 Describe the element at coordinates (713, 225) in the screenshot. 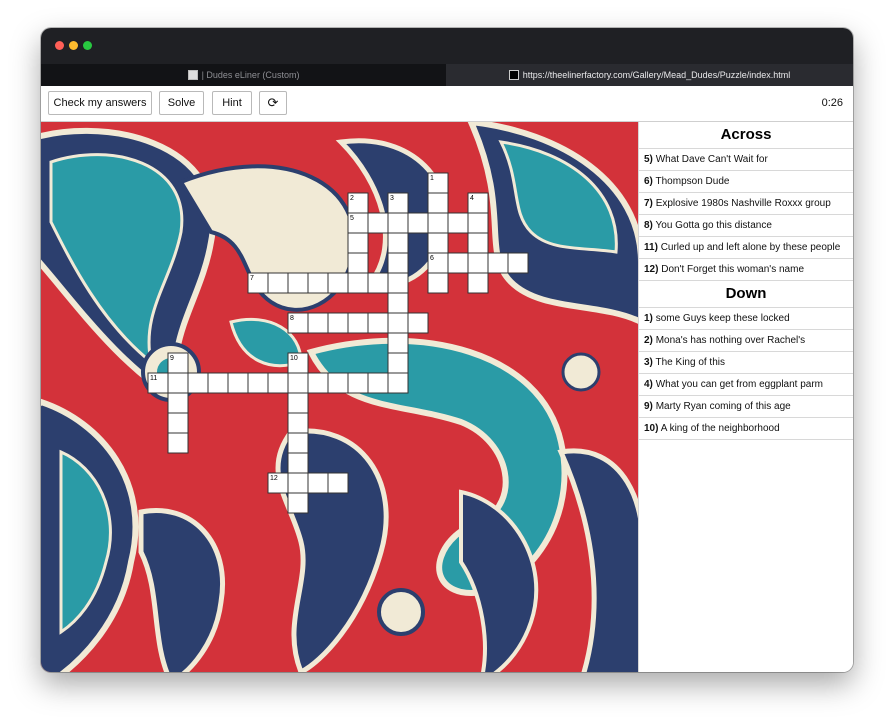

I see `clue-text: You Gotta go this distance` at that location.